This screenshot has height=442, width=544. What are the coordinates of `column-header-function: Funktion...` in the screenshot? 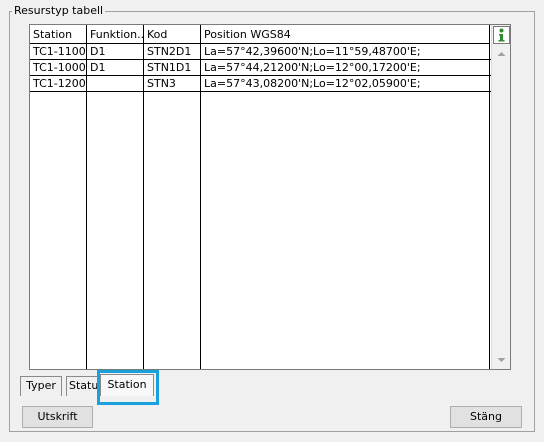 It's located at (115, 34).